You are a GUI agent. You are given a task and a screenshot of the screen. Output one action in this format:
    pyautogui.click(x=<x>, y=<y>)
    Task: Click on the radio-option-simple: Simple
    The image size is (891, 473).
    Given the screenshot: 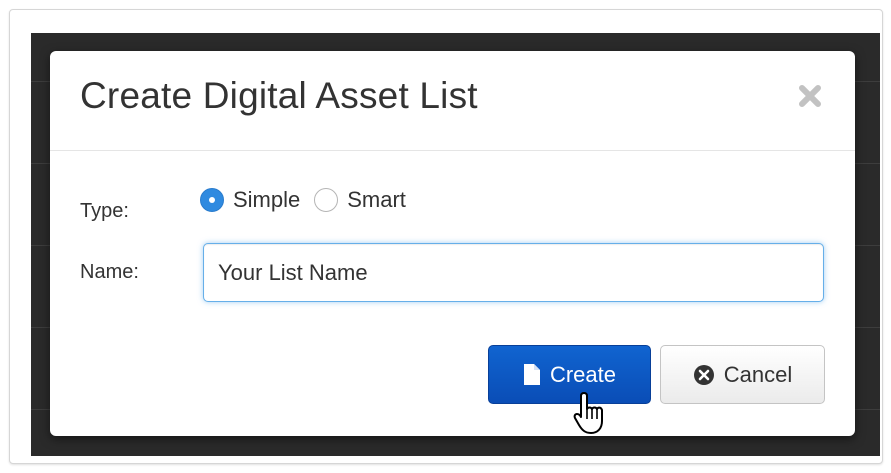 What is the action you would take?
    pyautogui.click(x=250, y=200)
    